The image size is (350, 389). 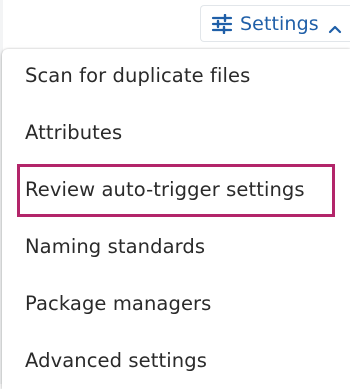 I want to click on chevron-up-icon, so click(x=335, y=26).